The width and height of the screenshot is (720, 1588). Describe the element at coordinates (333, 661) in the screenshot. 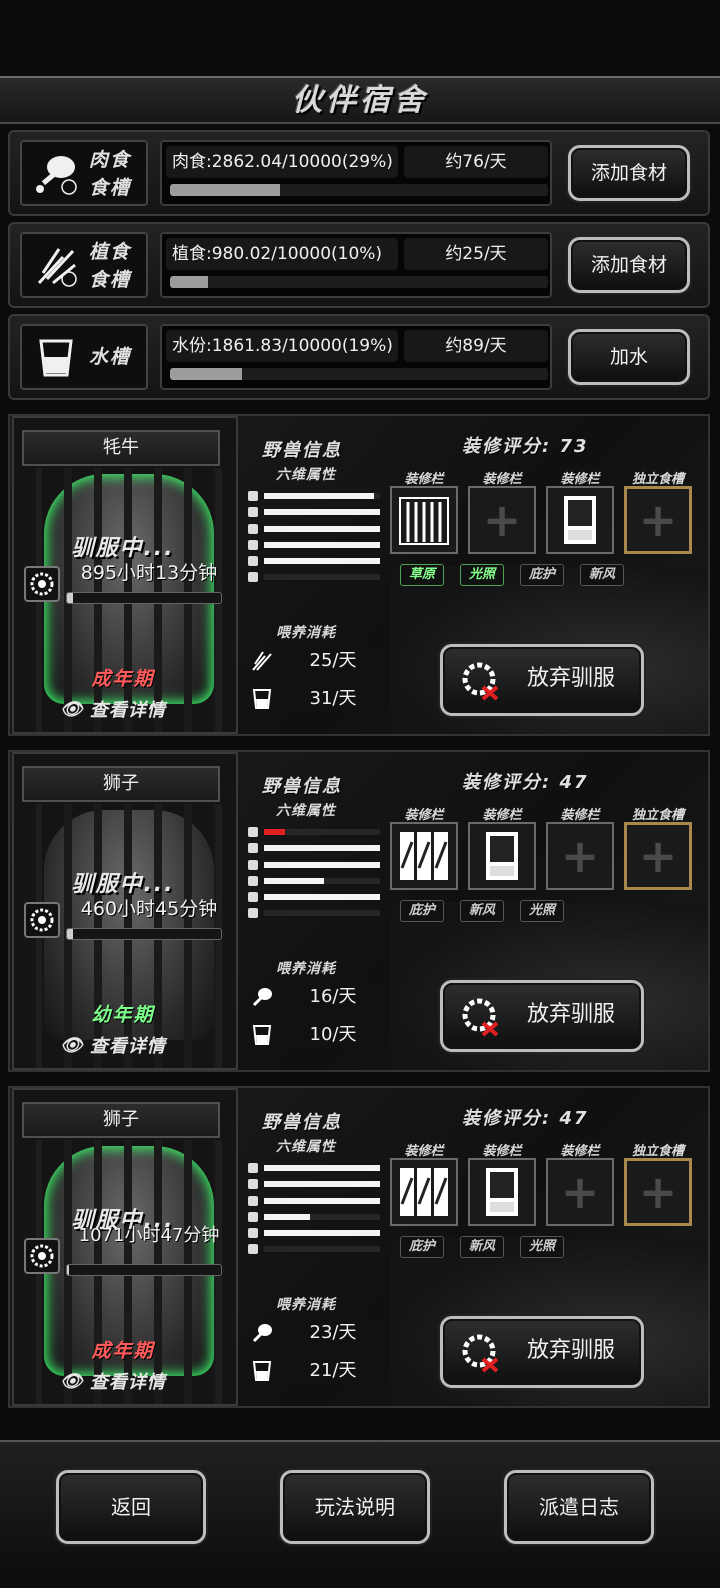

I see `feed-value: 25/天` at that location.